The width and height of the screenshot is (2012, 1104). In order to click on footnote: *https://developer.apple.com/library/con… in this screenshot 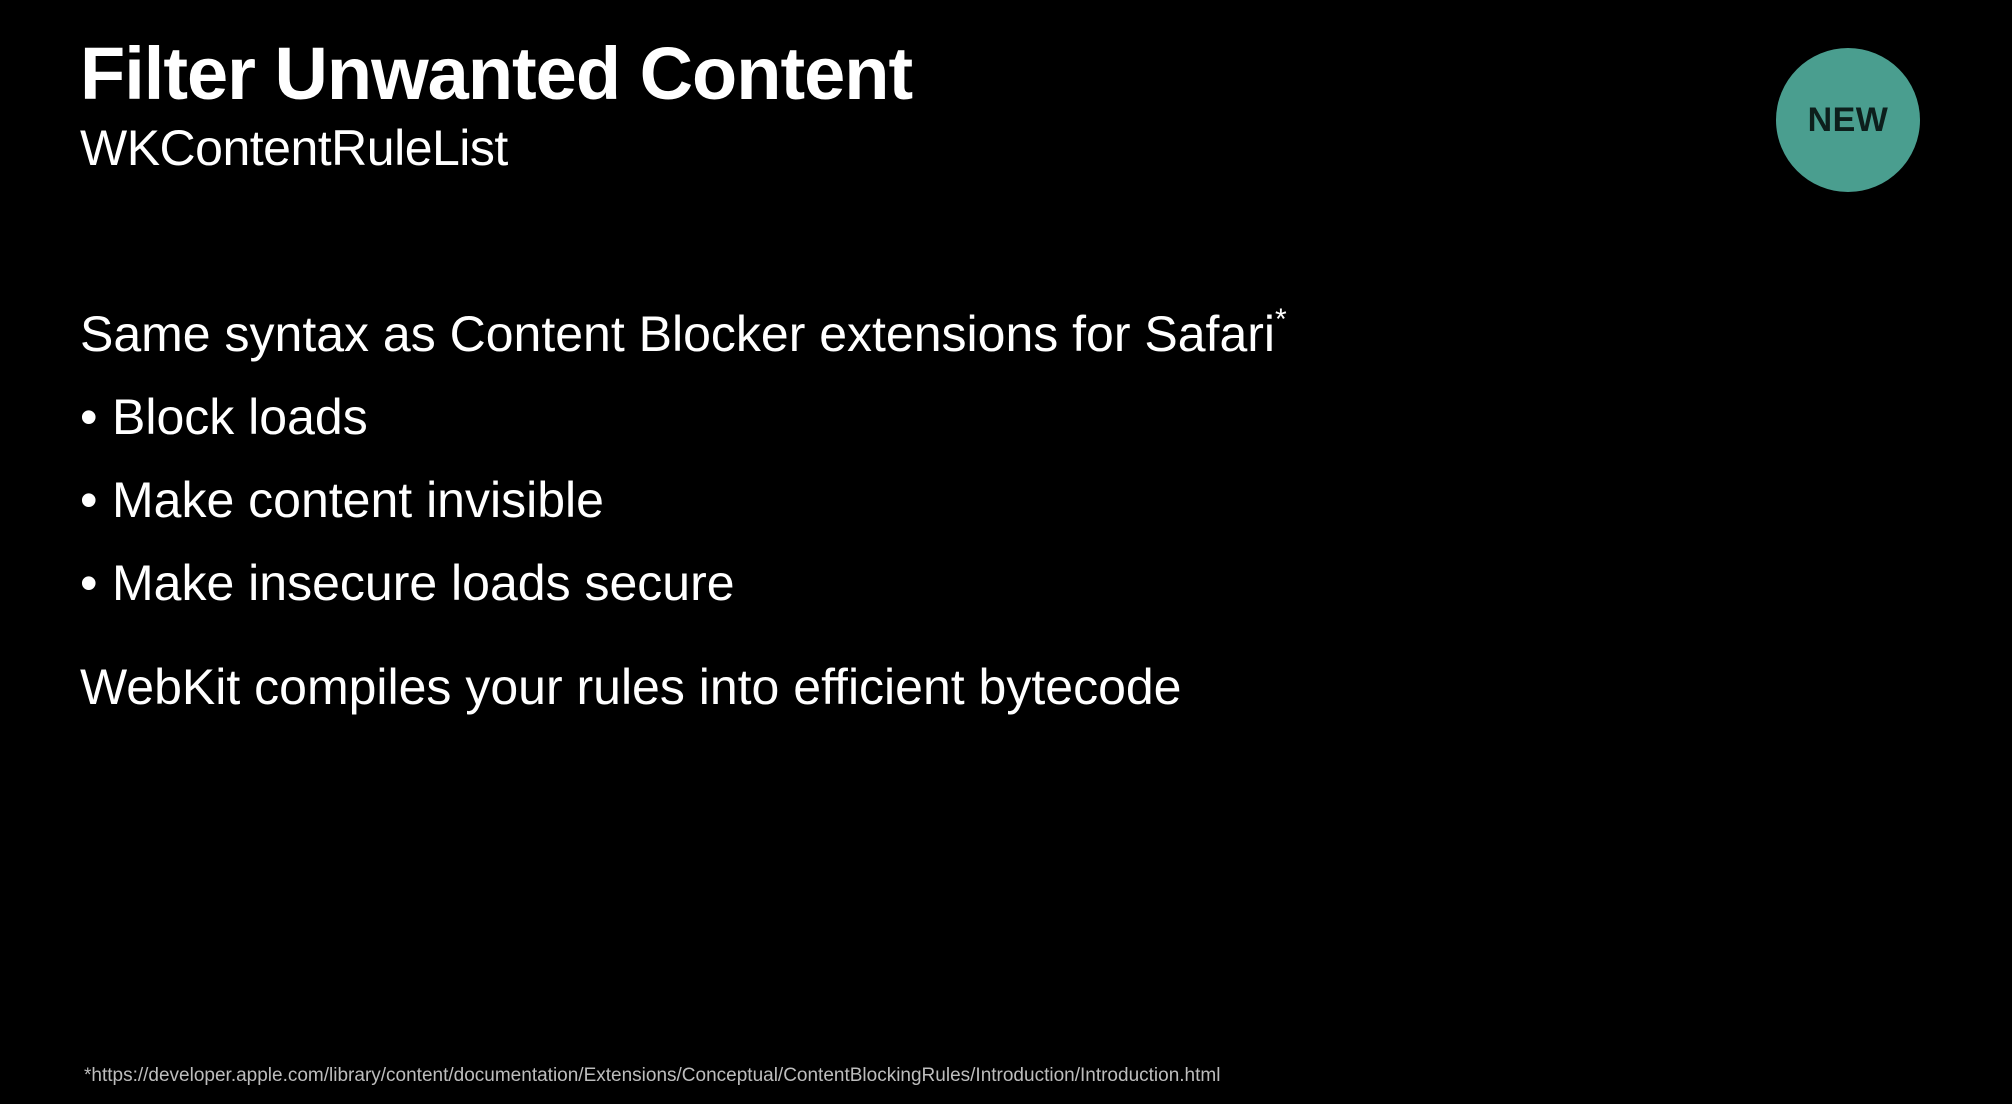, I will do `click(652, 1075)`.